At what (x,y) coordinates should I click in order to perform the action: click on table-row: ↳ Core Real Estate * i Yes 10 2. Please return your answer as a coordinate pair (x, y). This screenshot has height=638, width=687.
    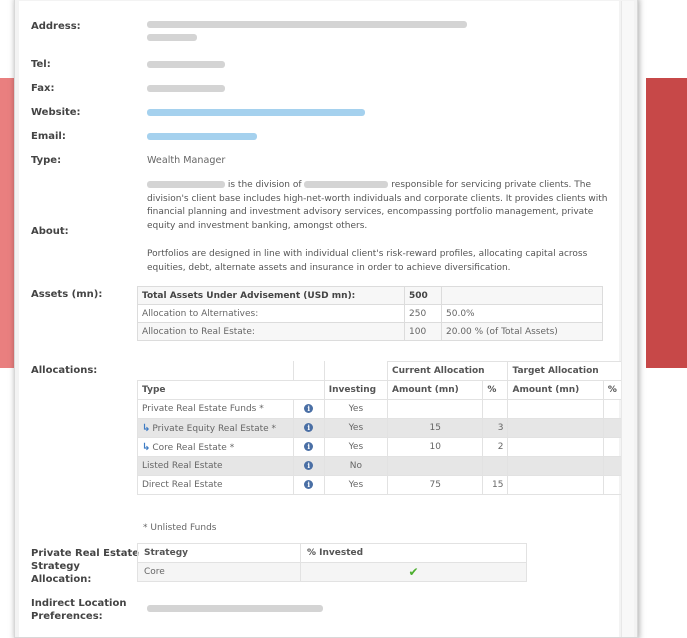
    Looking at the image, I should click on (381, 447).